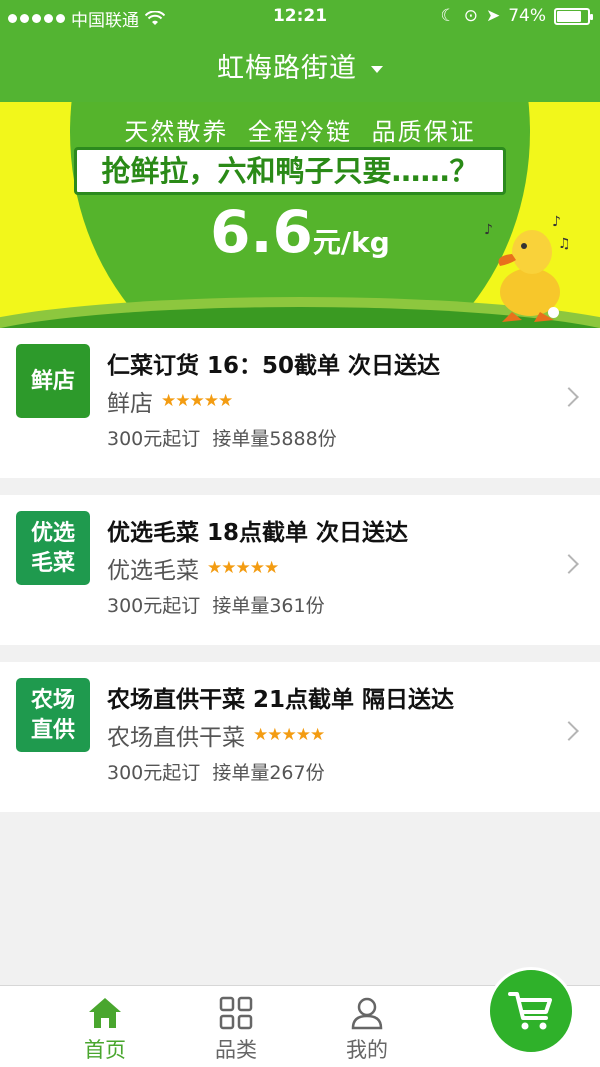  What do you see at coordinates (493, 16) in the screenshot?
I see `location-icon: ➤` at bounding box center [493, 16].